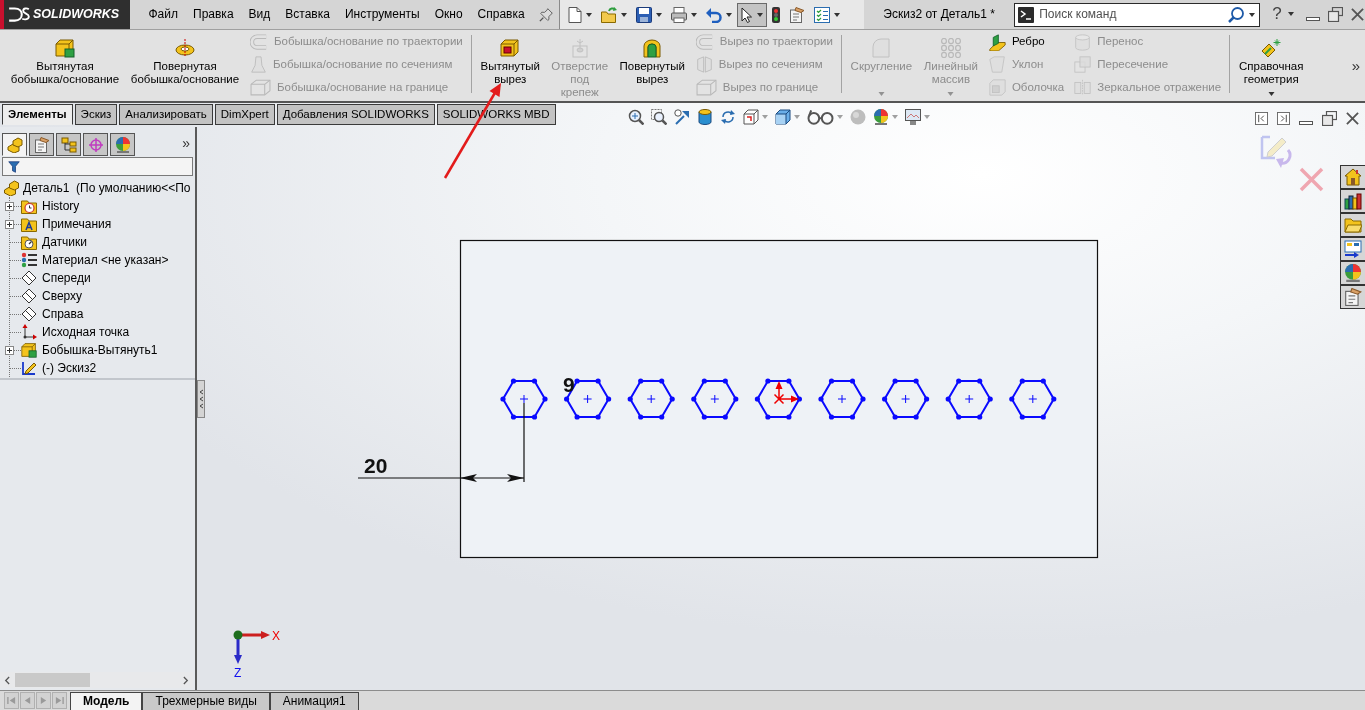 This screenshot has width=1365, height=710. I want to click on tree-item: Датчики, so click(64, 242).